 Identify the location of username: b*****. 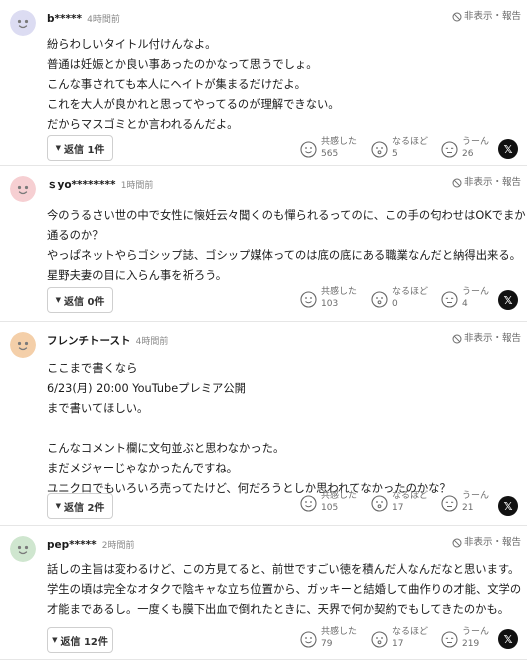
(64, 19).